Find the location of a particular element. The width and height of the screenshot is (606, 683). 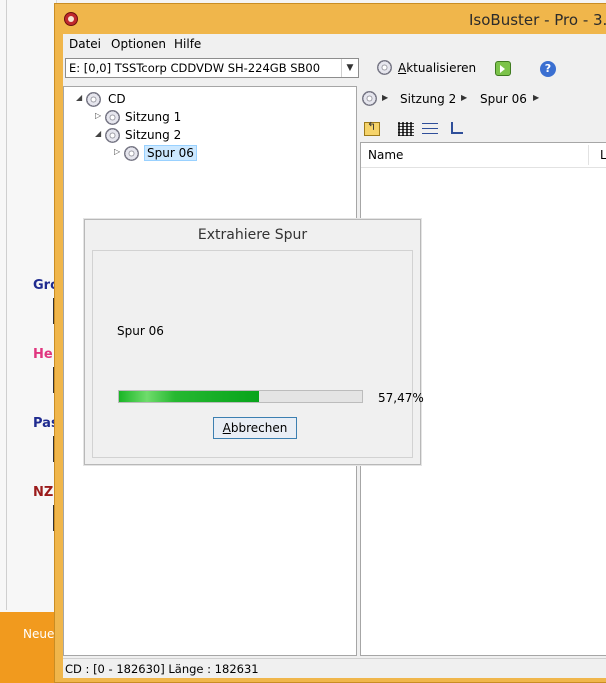

drive-select: E: [0,0] TSSTcorp CDDVDW SH-224GB SB00 ▼ is located at coordinates (212, 68).